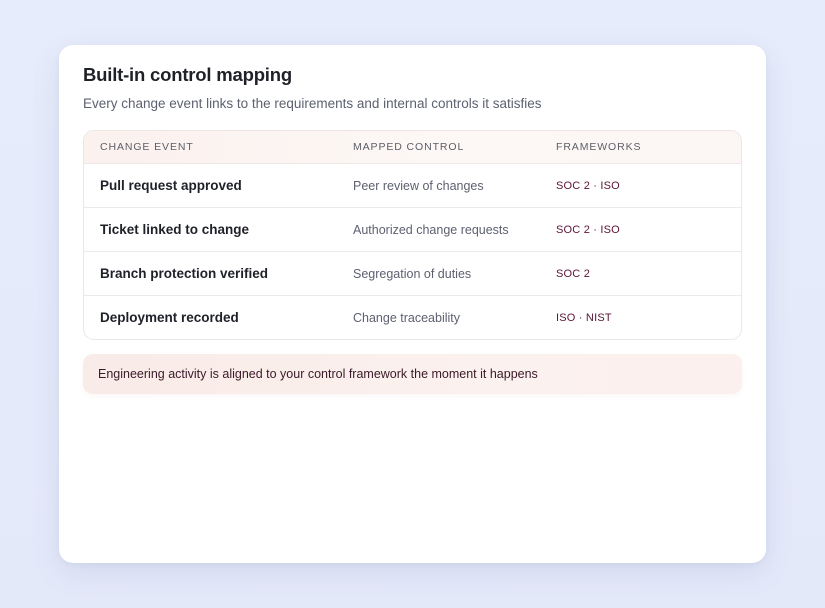  I want to click on mapped-control-cell: Peer review of changes, so click(438, 185).